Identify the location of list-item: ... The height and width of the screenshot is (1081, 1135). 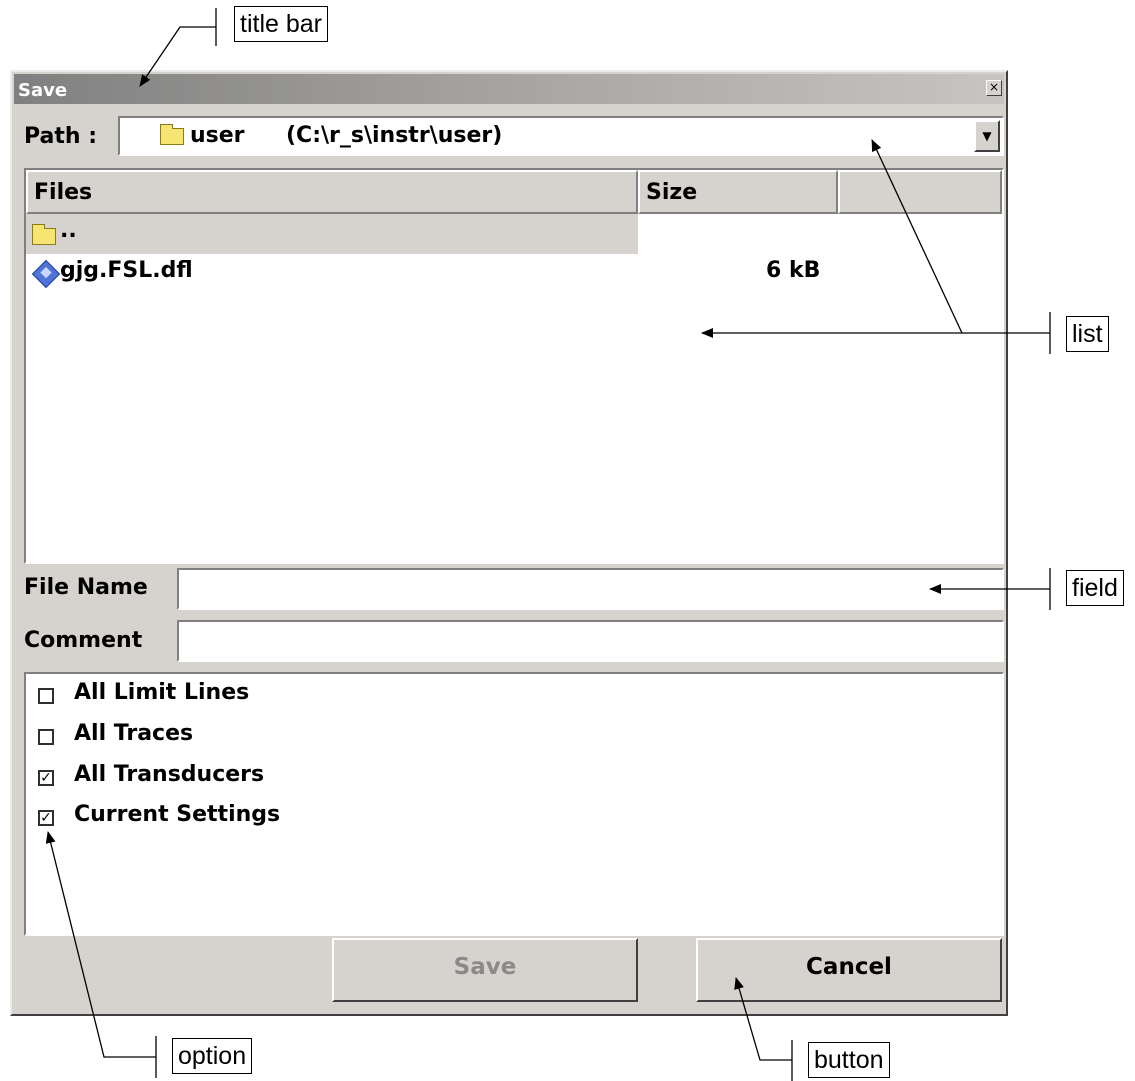
(332, 234).